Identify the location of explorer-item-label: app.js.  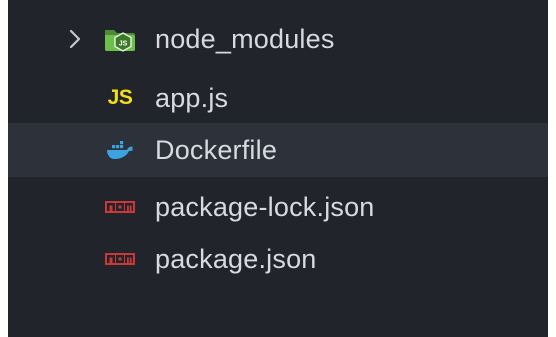
(192, 97).